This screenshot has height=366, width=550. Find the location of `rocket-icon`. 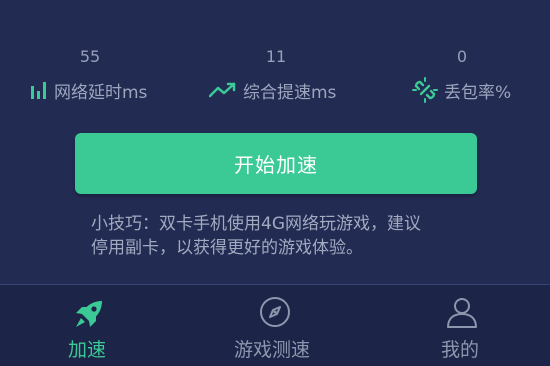

rocket-icon is located at coordinates (89, 314).